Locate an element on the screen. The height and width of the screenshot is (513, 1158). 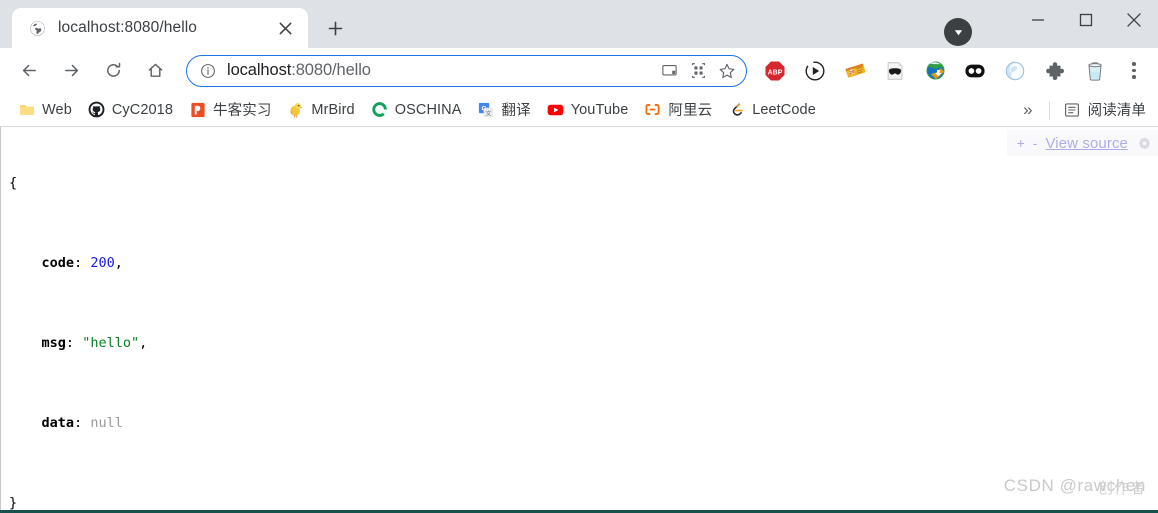
close-window-button is located at coordinates (1134, 20).